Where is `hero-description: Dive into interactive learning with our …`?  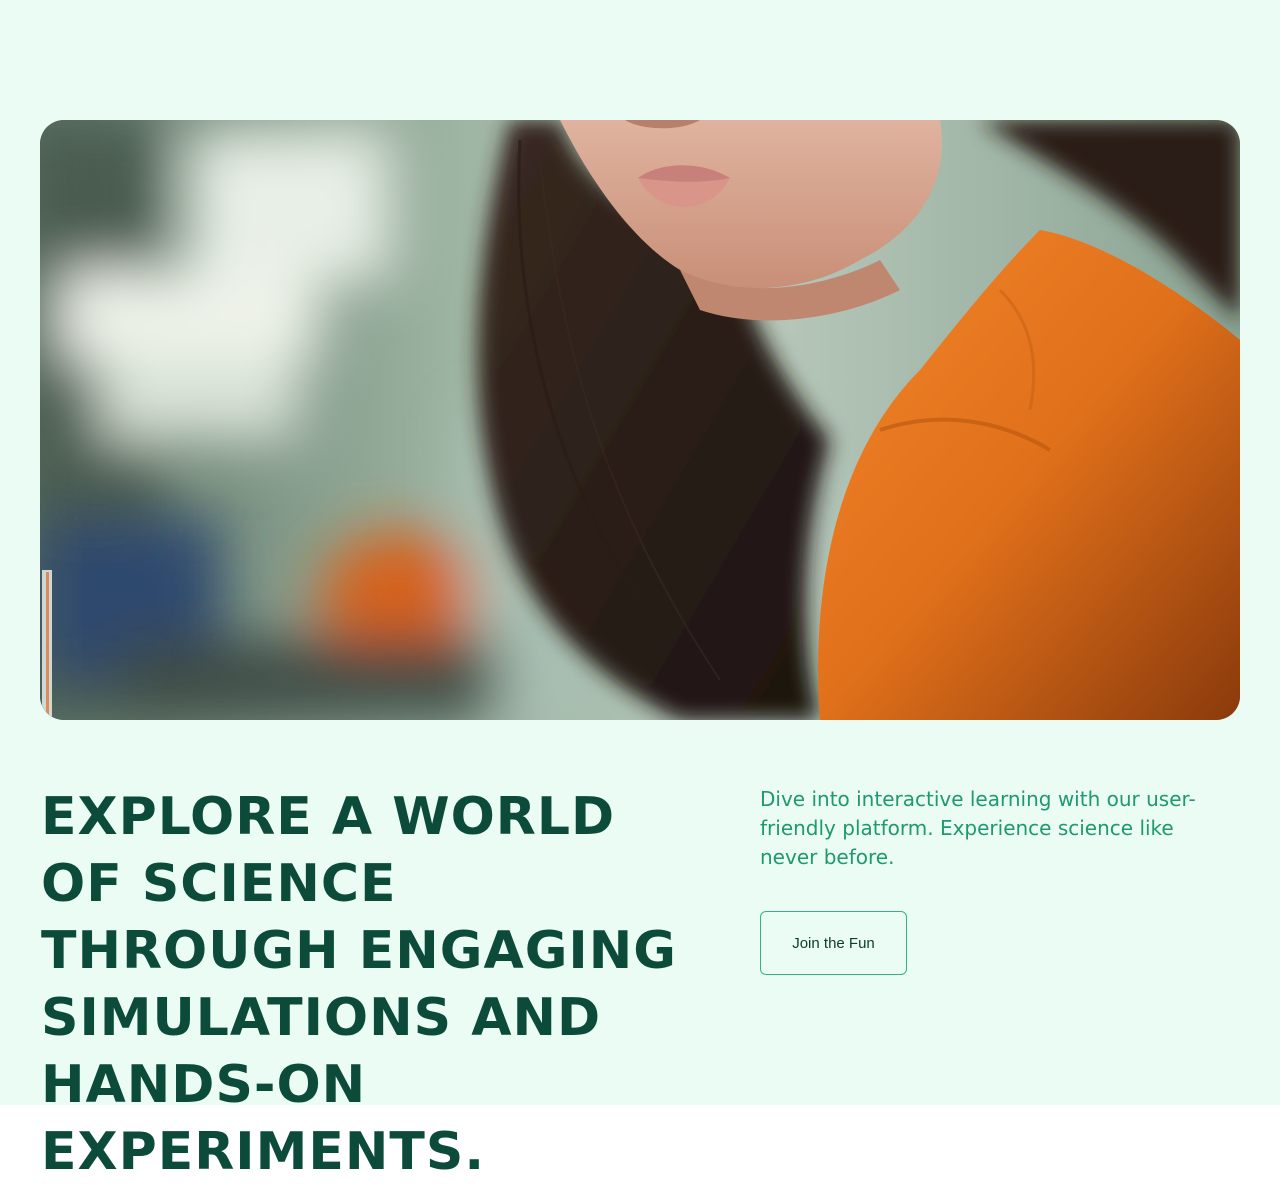
hero-description: Dive into interactive learning with our … is located at coordinates (978, 828).